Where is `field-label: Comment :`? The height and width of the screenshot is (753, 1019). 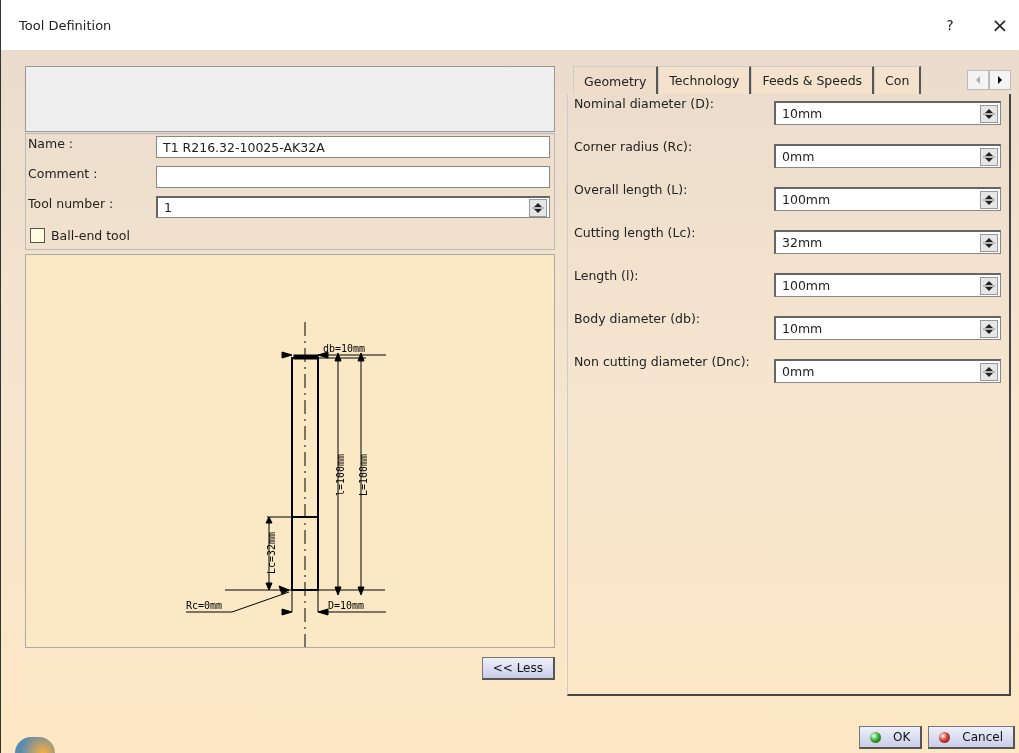
field-label: Comment : is located at coordinates (63, 174).